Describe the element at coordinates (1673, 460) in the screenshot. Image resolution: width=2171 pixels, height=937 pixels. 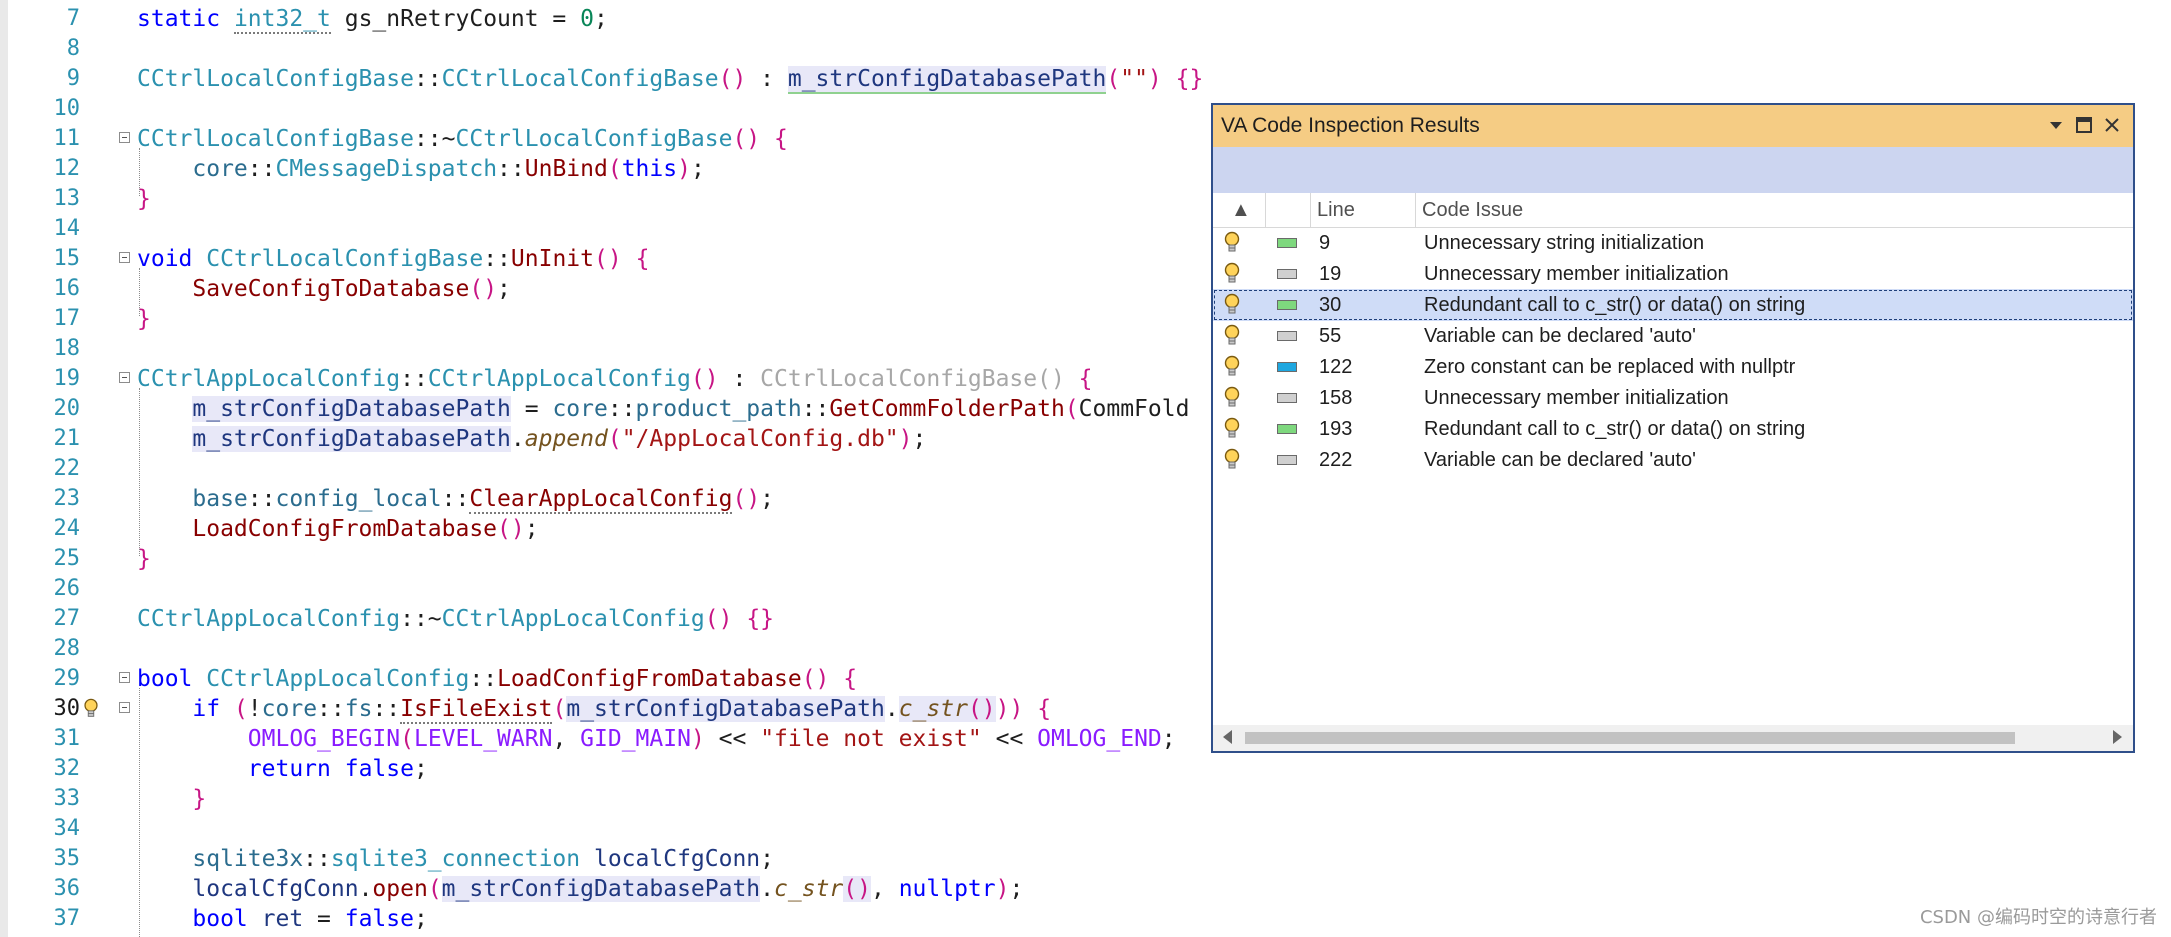
I see `result-row: 222 Variable can be declared 'auto'` at that location.